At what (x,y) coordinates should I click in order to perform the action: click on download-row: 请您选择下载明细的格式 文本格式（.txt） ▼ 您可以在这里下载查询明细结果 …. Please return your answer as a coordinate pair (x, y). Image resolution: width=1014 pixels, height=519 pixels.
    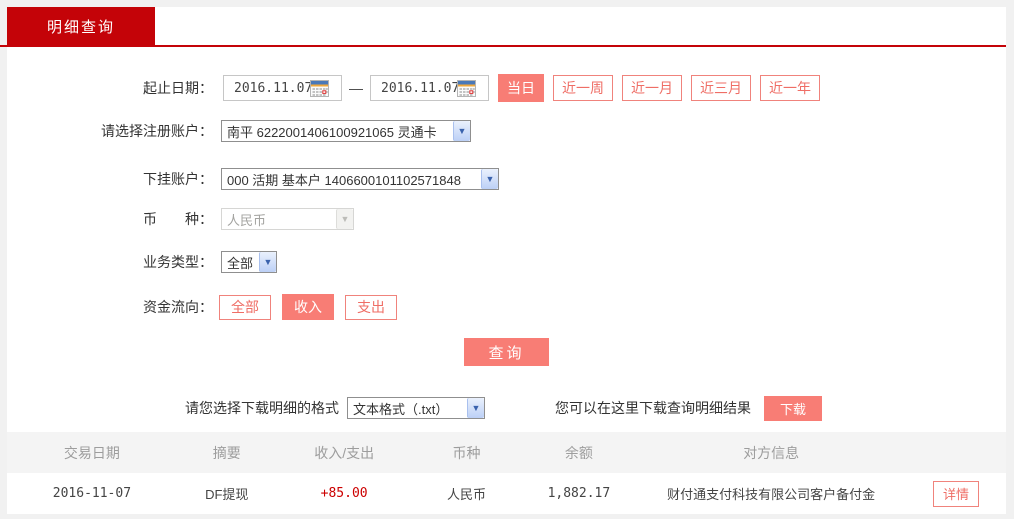
    Looking at the image, I should click on (414, 408).